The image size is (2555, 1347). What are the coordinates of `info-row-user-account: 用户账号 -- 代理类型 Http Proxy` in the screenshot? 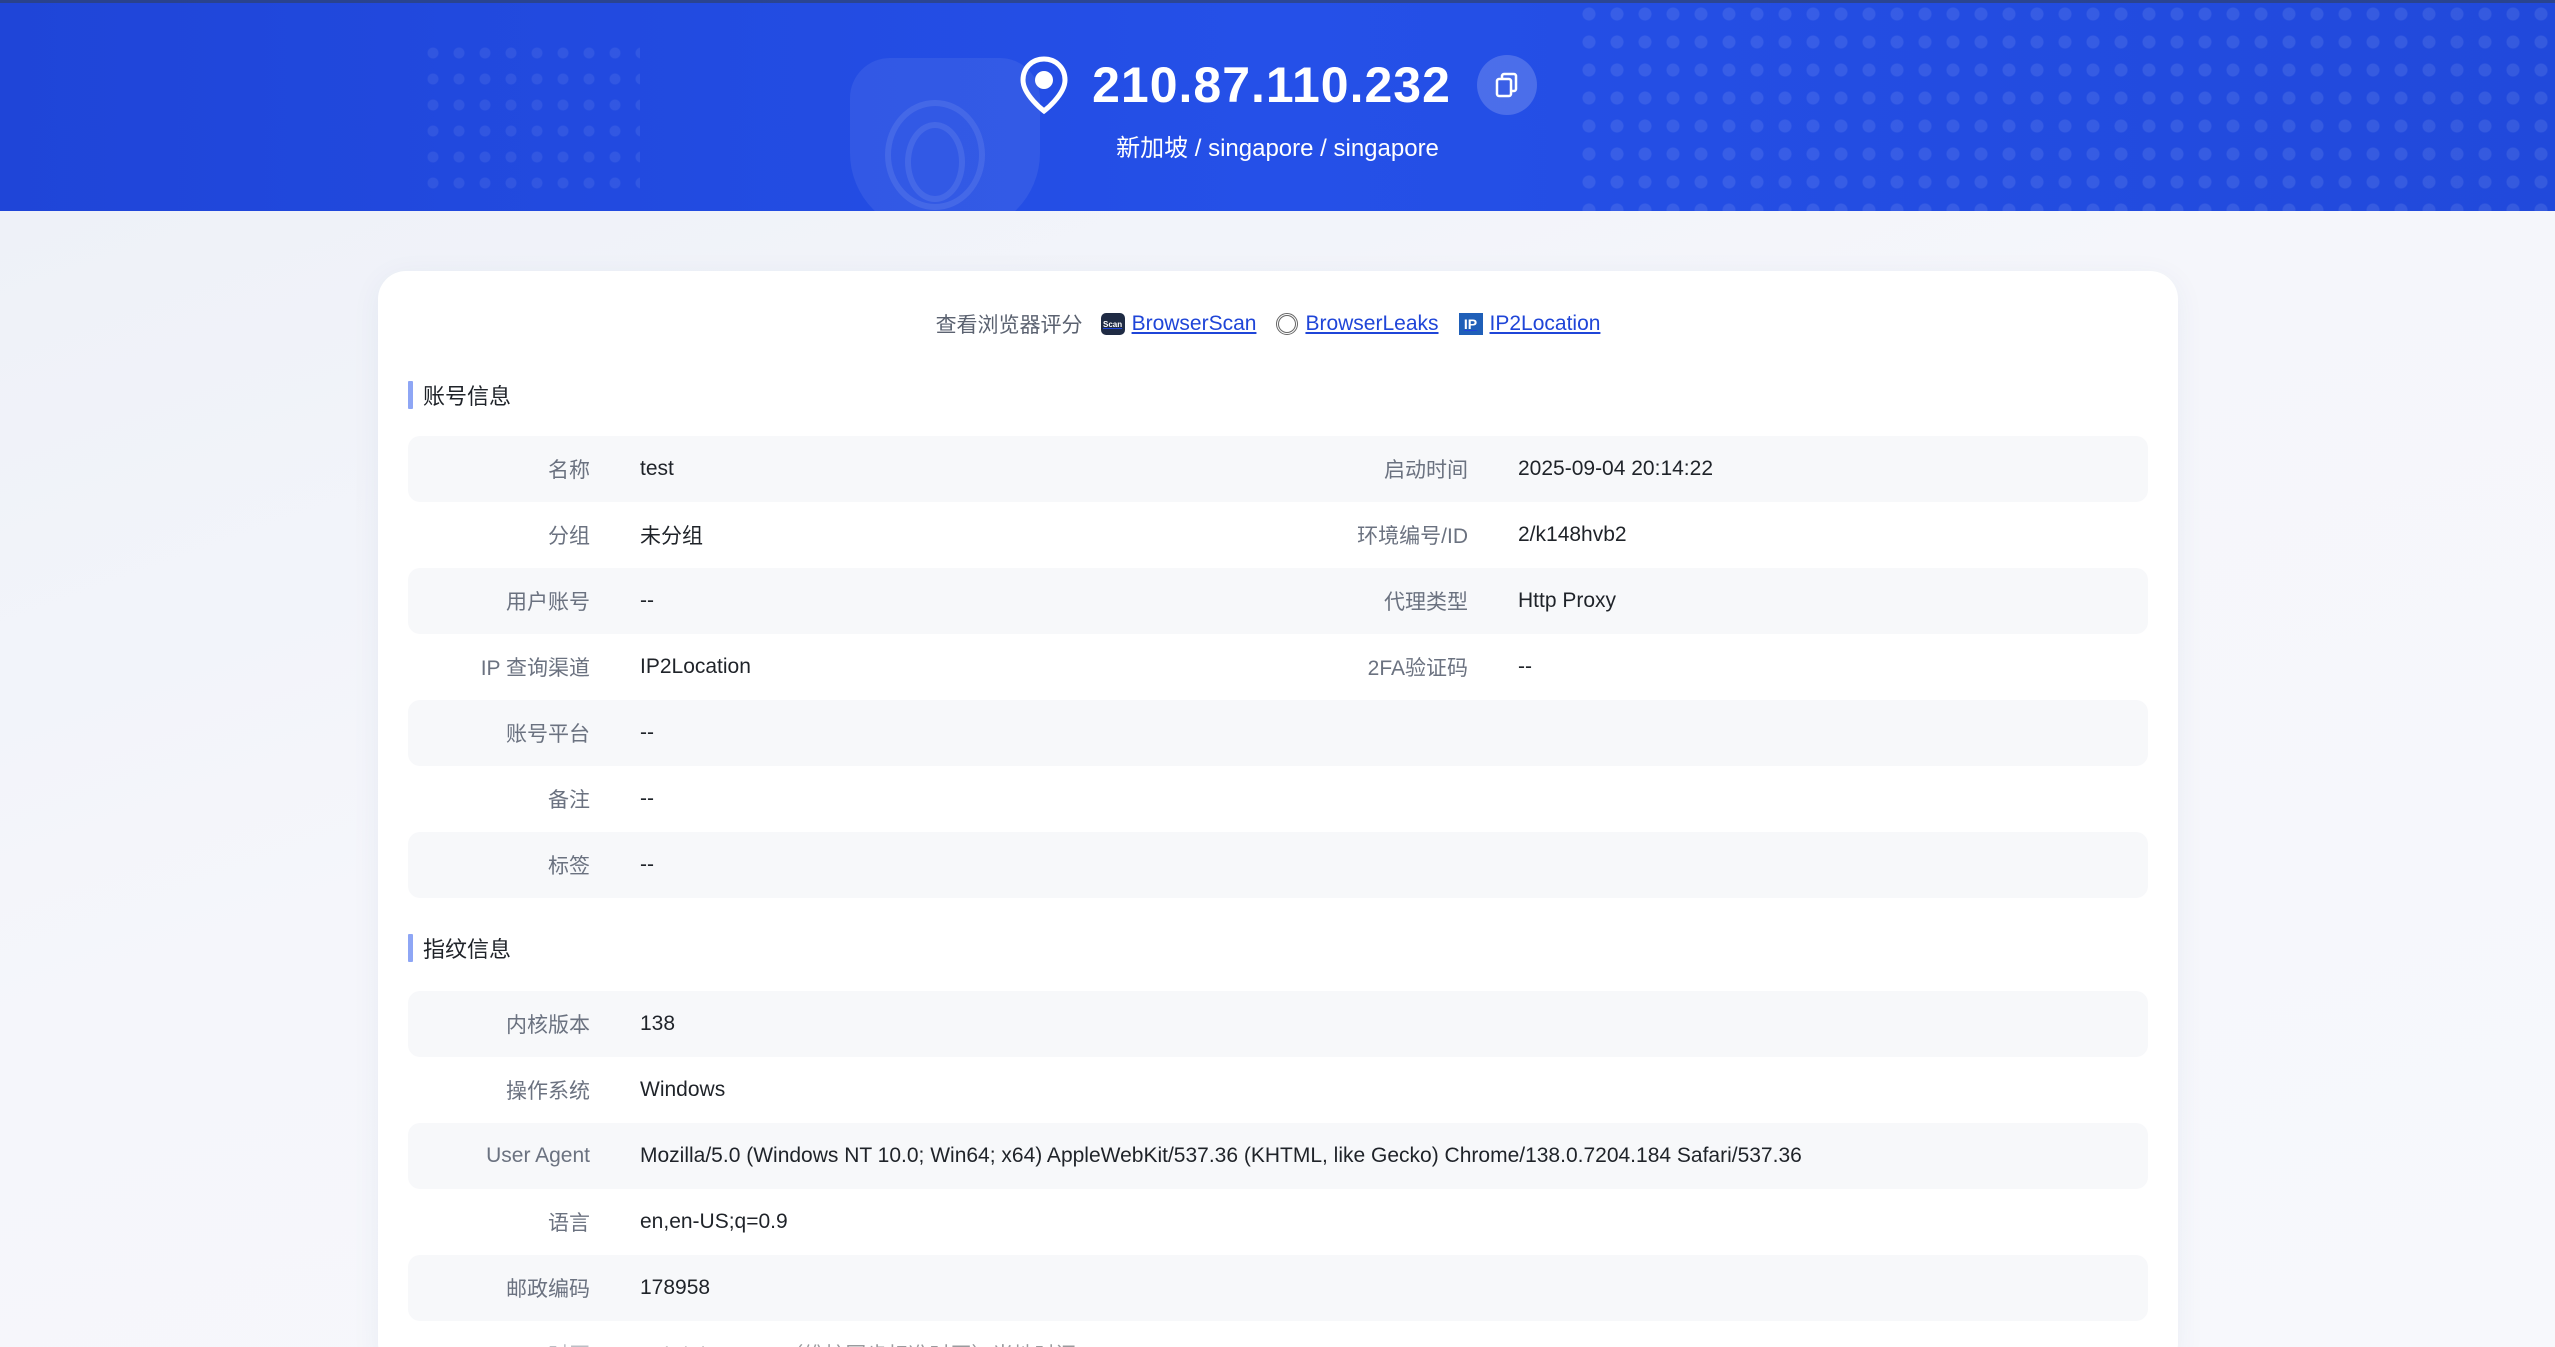 It's located at (1278, 601).